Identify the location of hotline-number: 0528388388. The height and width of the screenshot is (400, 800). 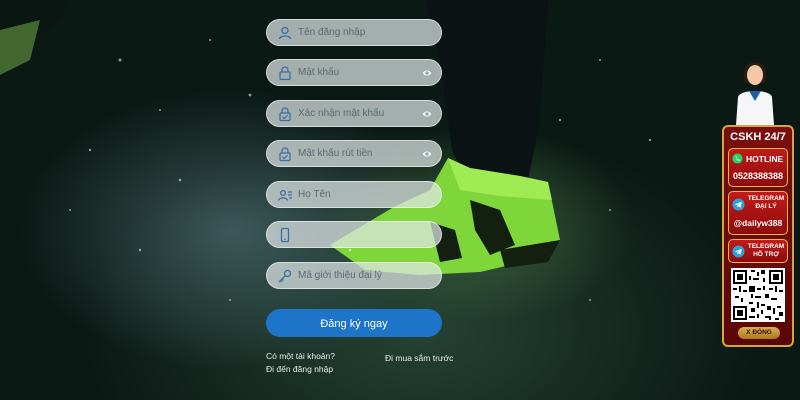
(758, 176).